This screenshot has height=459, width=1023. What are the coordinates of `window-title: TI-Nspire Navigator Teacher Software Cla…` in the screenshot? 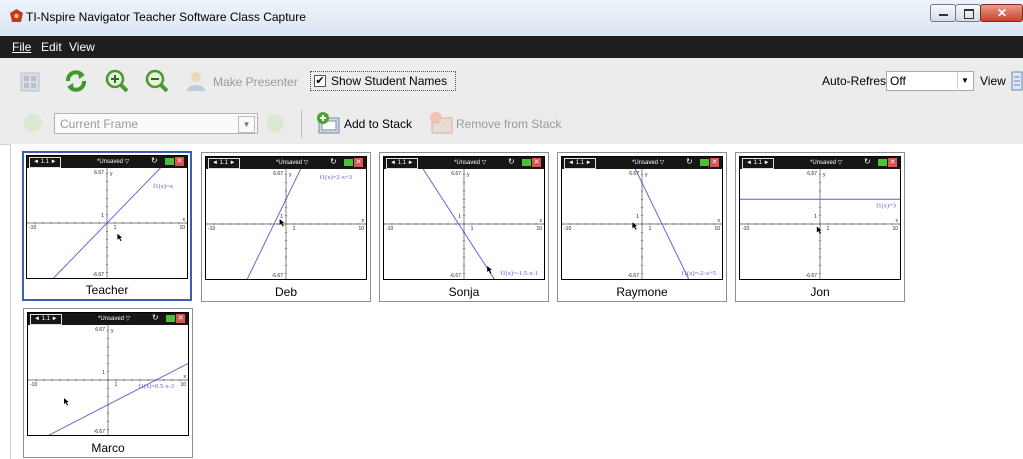 It's located at (166, 17).